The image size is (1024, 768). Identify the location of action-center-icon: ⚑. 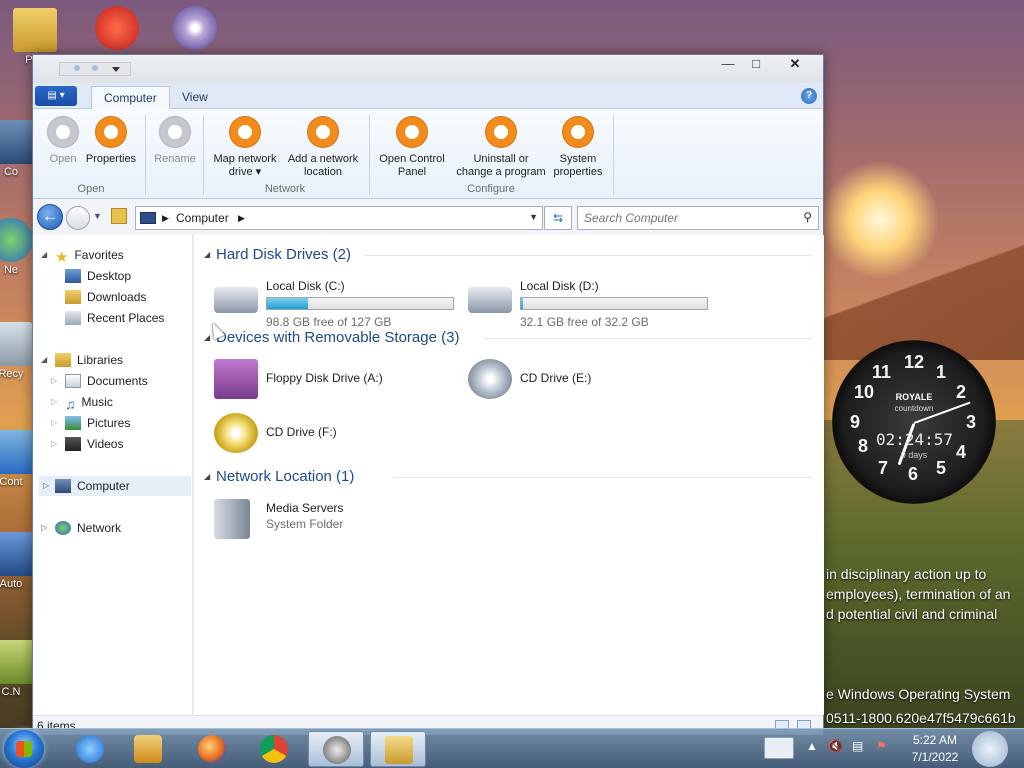
(881, 746).